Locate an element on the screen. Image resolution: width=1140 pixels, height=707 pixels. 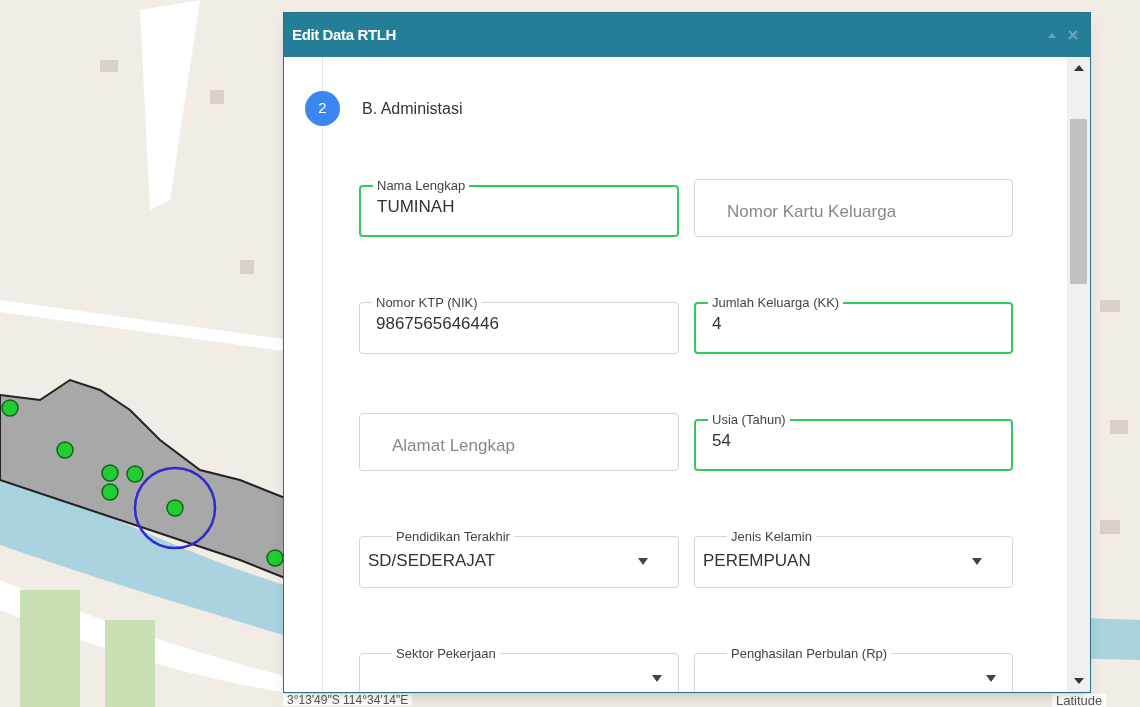
text-input: 9867565646446 is located at coordinates (519, 324).